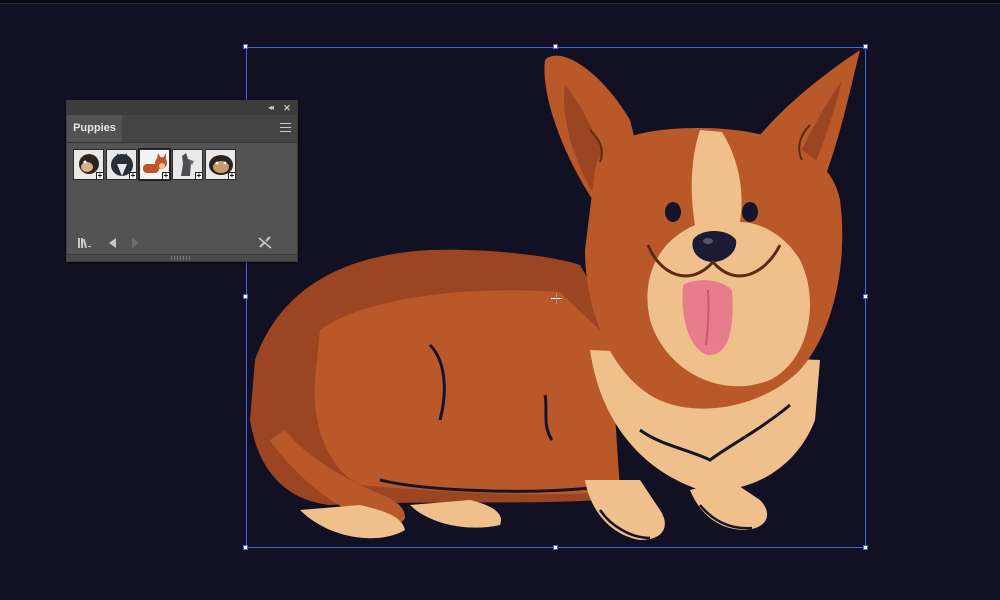 Image resolution: width=1000 pixels, height=600 pixels. I want to click on panel-titlebar: ◂◂ ✕, so click(182, 108).